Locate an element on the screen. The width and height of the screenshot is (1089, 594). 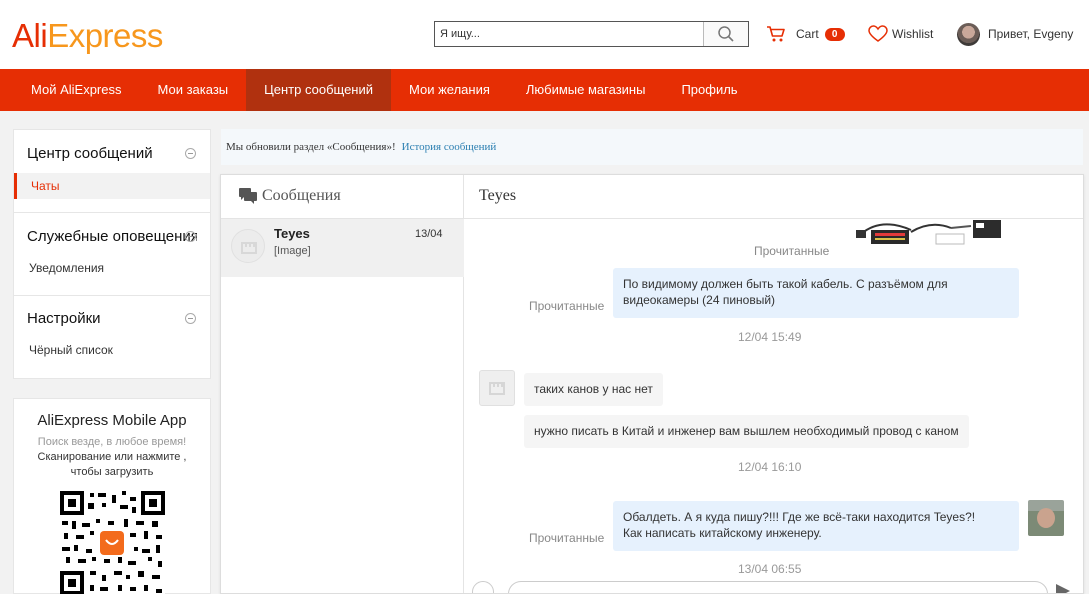
qr-code-image is located at coordinates (112, 542).